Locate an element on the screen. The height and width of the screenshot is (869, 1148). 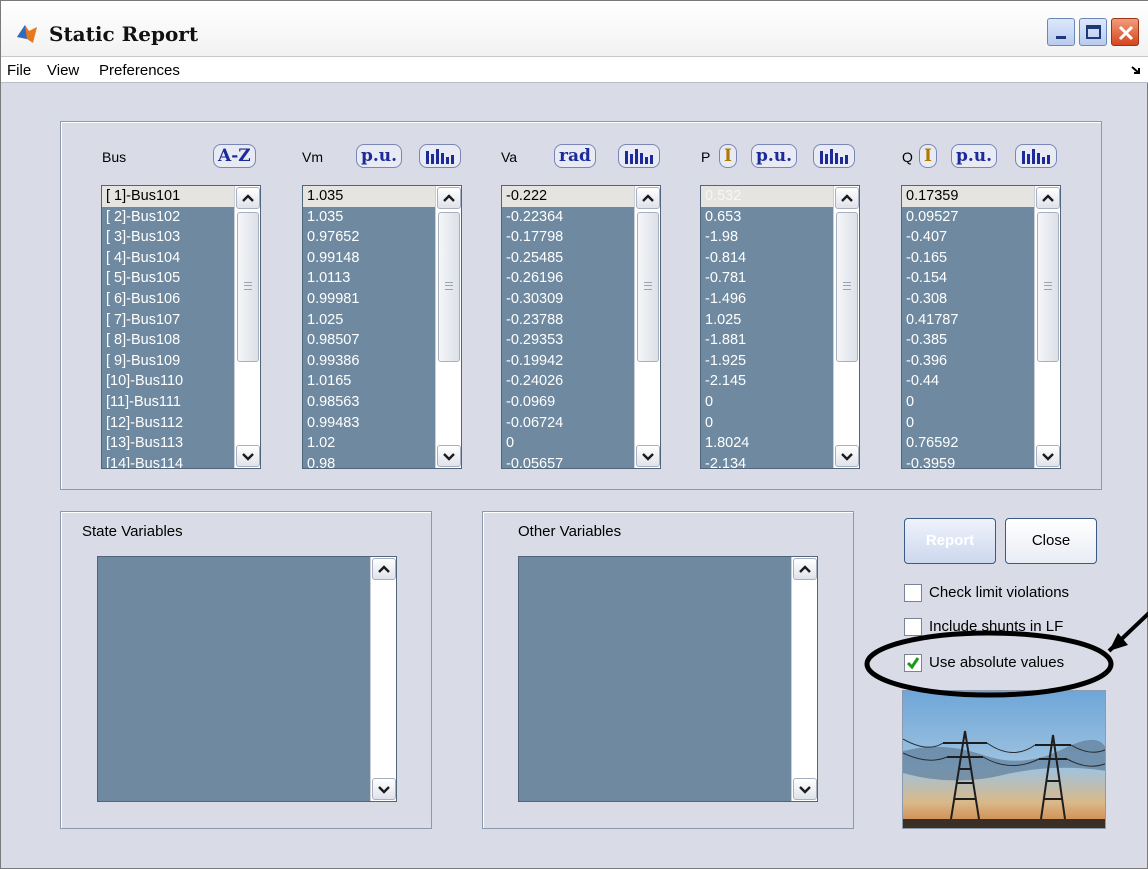
q-plot-button is located at coordinates (1036, 156).